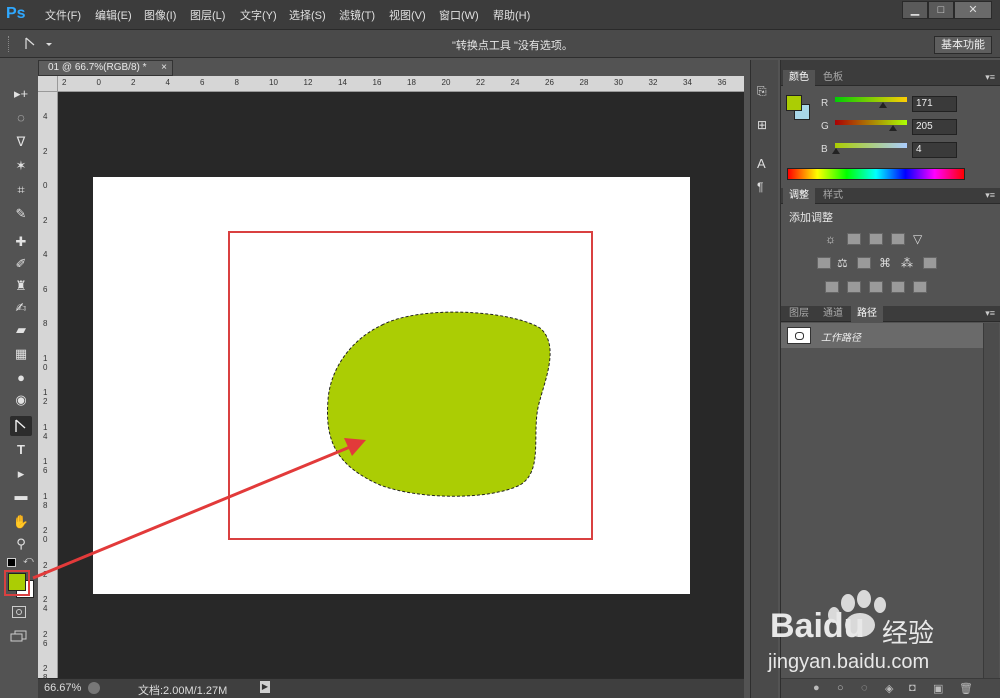 The image size is (1000, 698). Describe the element at coordinates (908, 263) in the screenshot. I see `channel-mixer-icon: ⁂` at that location.